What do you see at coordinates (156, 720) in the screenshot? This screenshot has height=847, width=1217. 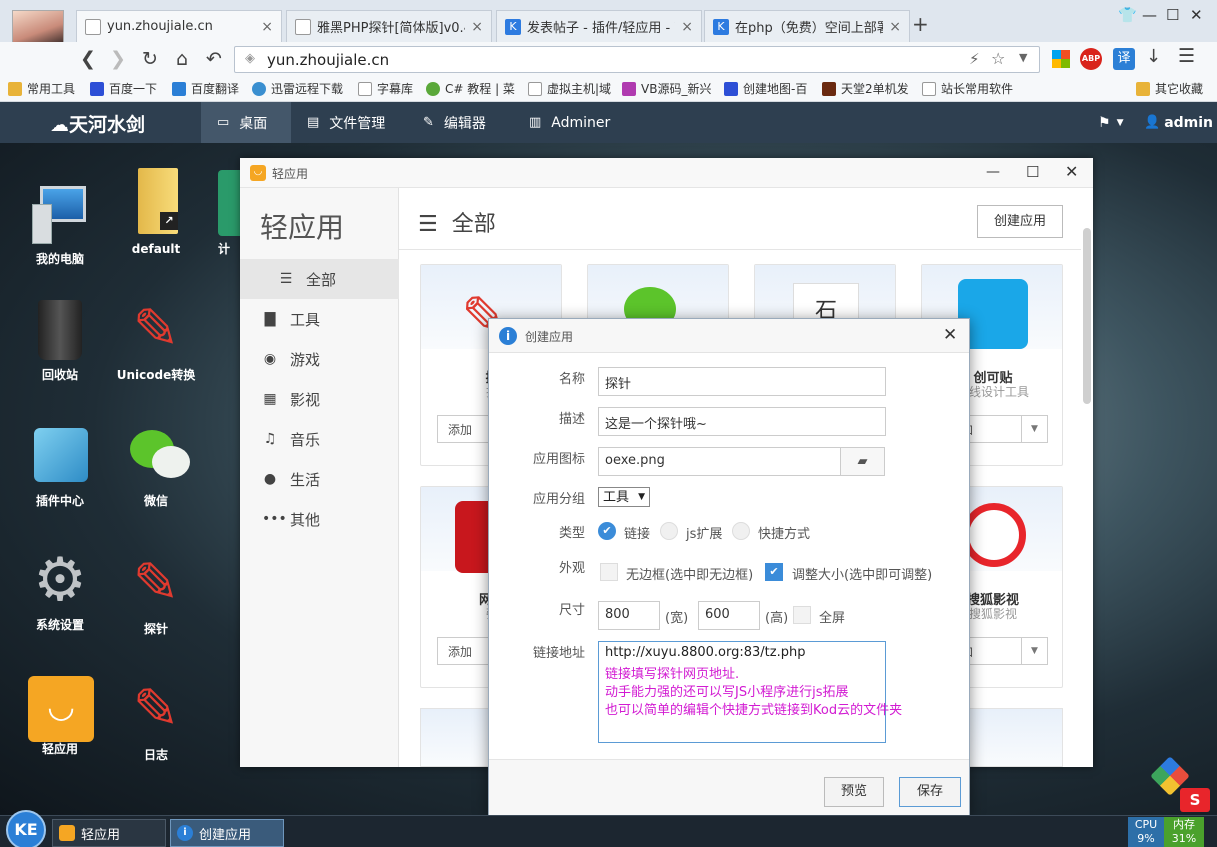 I see `desktop-icon-log: ✎ 日志` at bounding box center [156, 720].